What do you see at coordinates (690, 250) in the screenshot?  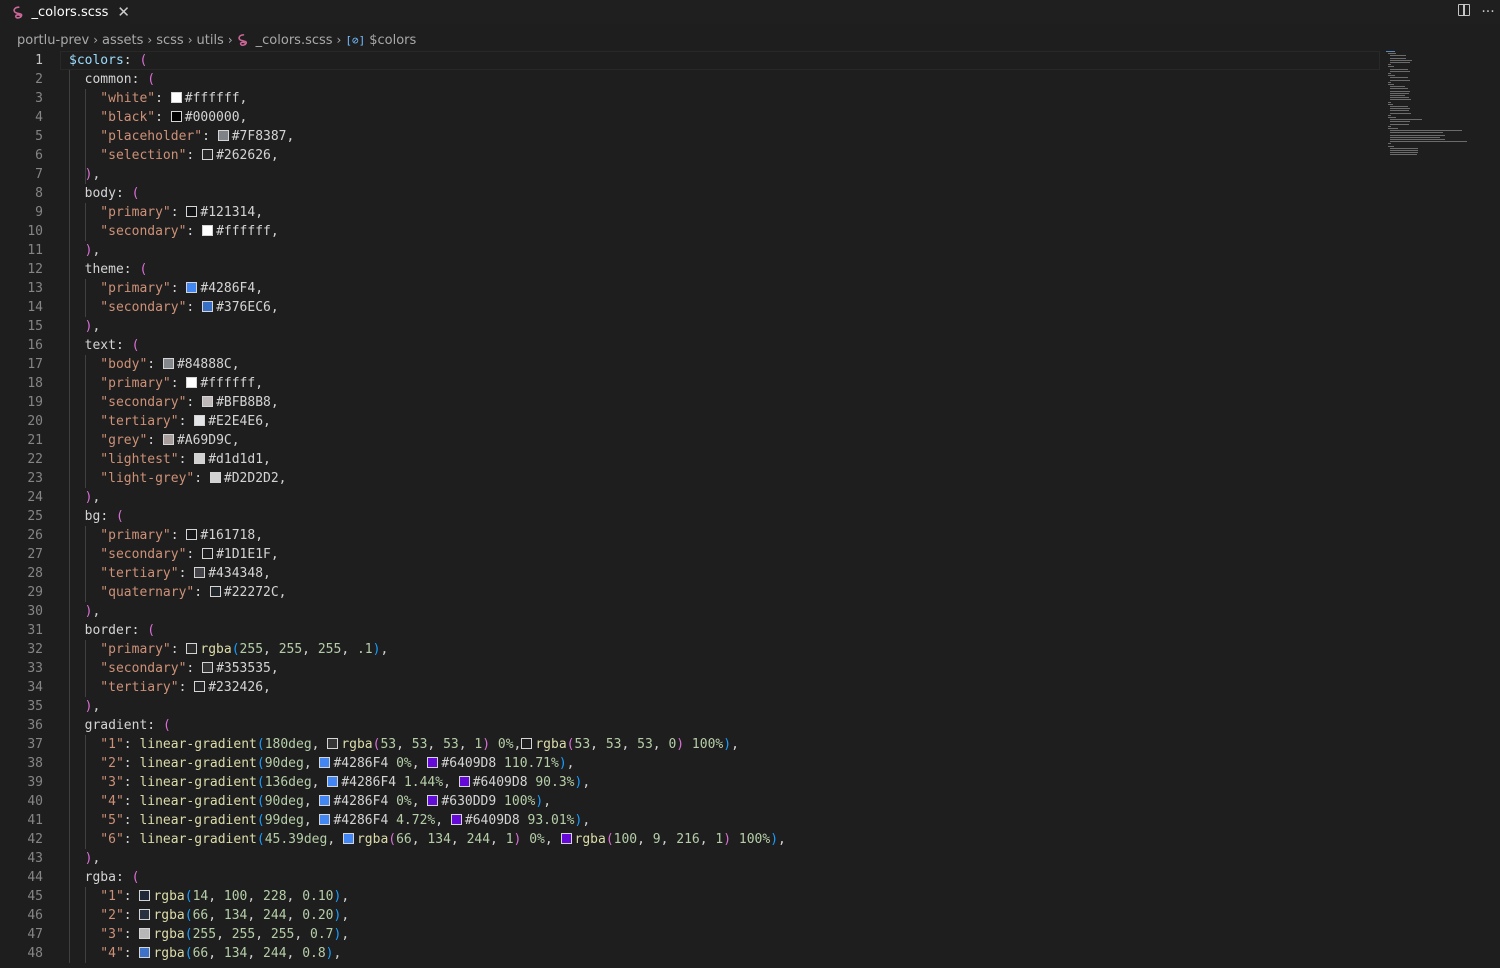 I see `code-line: 11 ),` at bounding box center [690, 250].